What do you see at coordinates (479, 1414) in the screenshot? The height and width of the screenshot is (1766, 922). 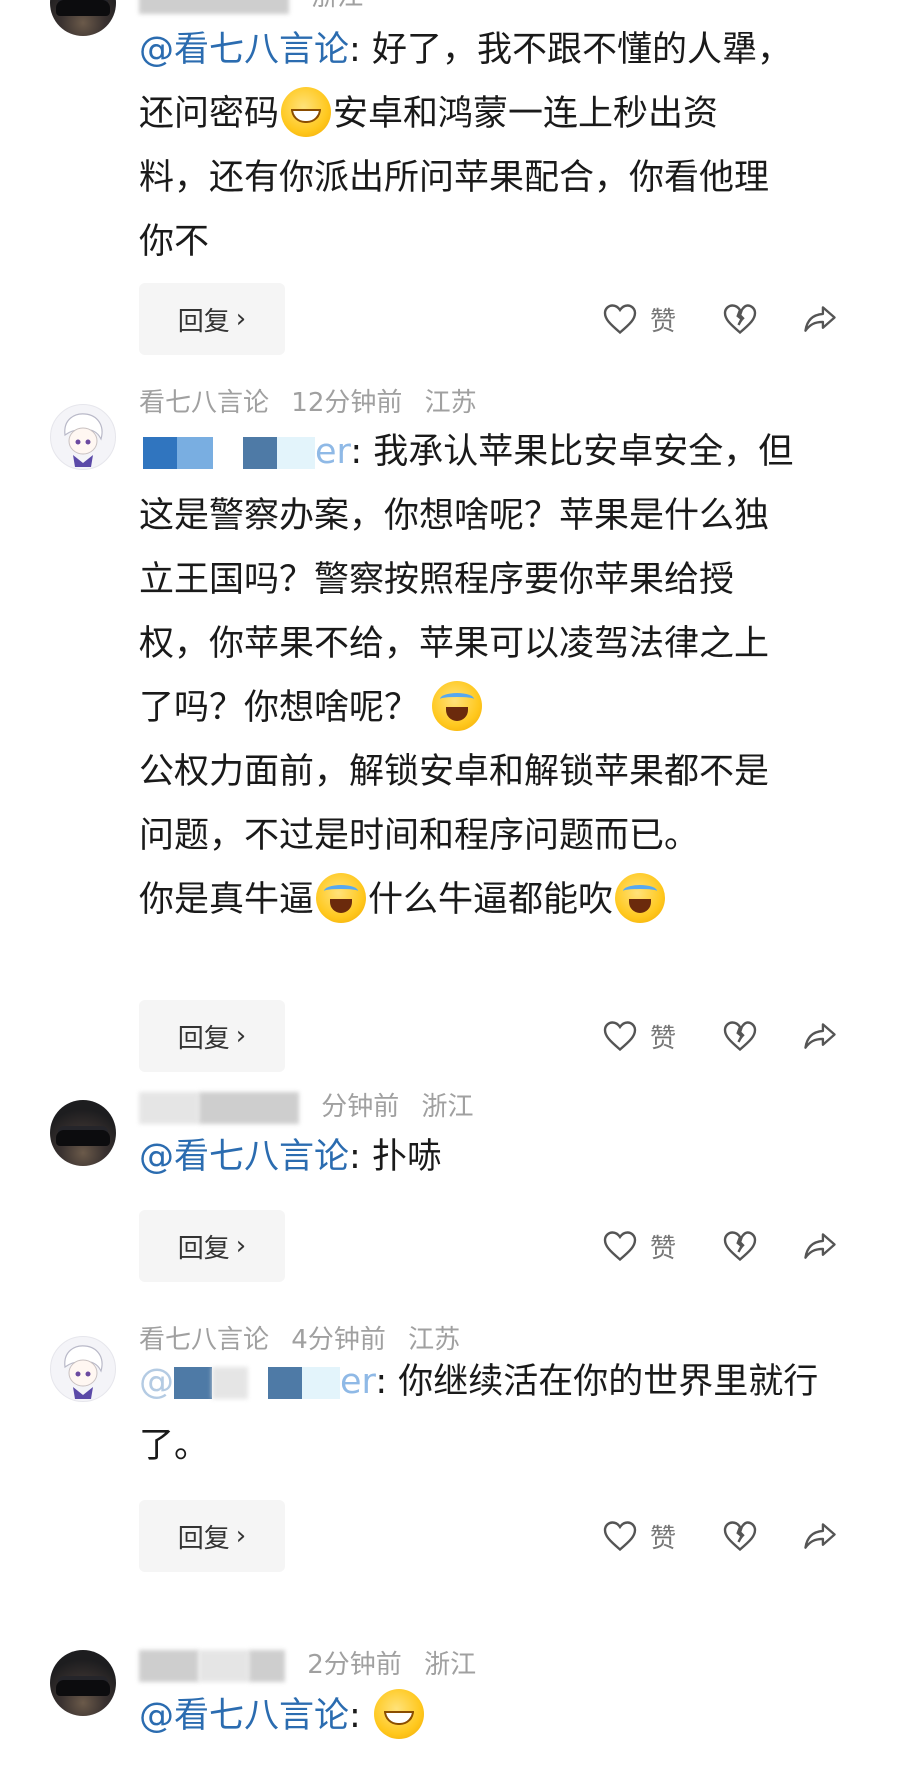 I see `comment-body: @ er: 你继续活在你的世界里就行 了。` at bounding box center [479, 1414].